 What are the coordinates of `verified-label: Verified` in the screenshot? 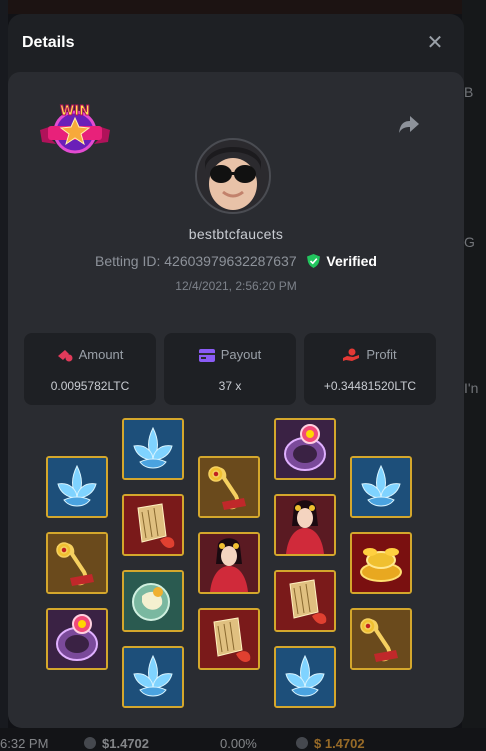 It's located at (351, 261).